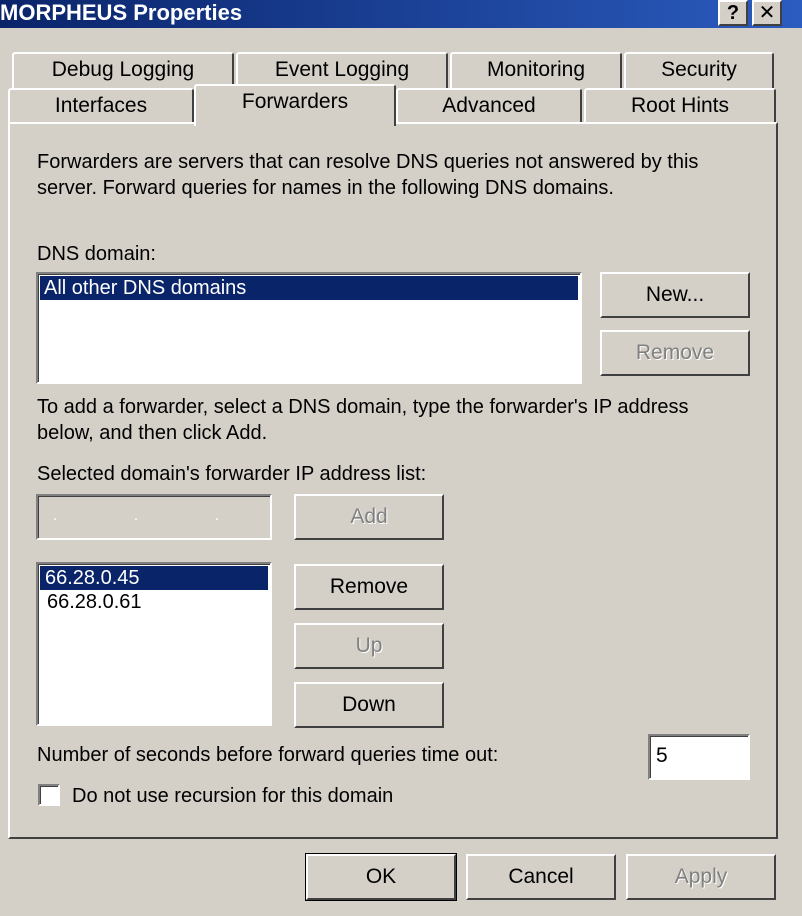 The width and height of the screenshot is (802, 916). What do you see at coordinates (101, 106) in the screenshot?
I see `tab-interfaces: Interfaces` at bounding box center [101, 106].